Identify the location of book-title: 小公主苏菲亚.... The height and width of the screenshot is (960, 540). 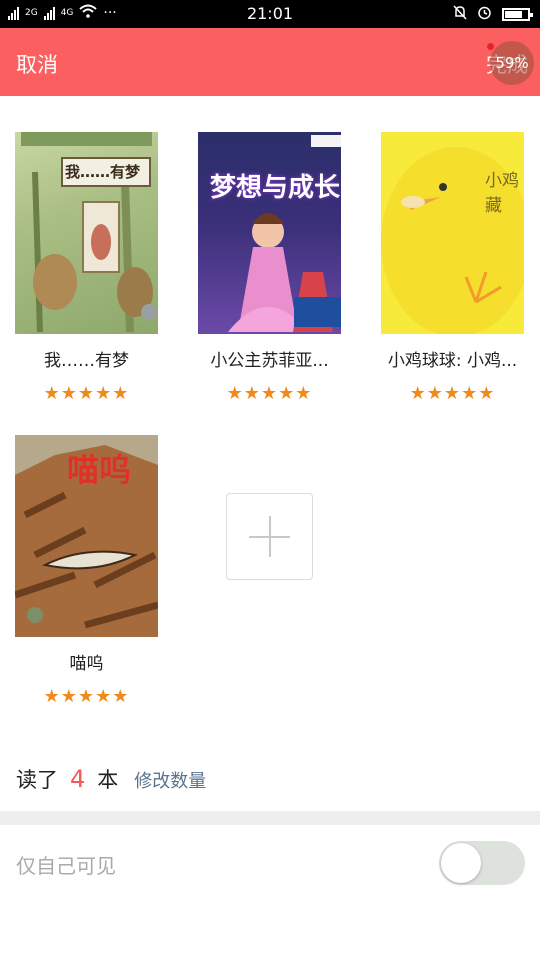
(269, 361).